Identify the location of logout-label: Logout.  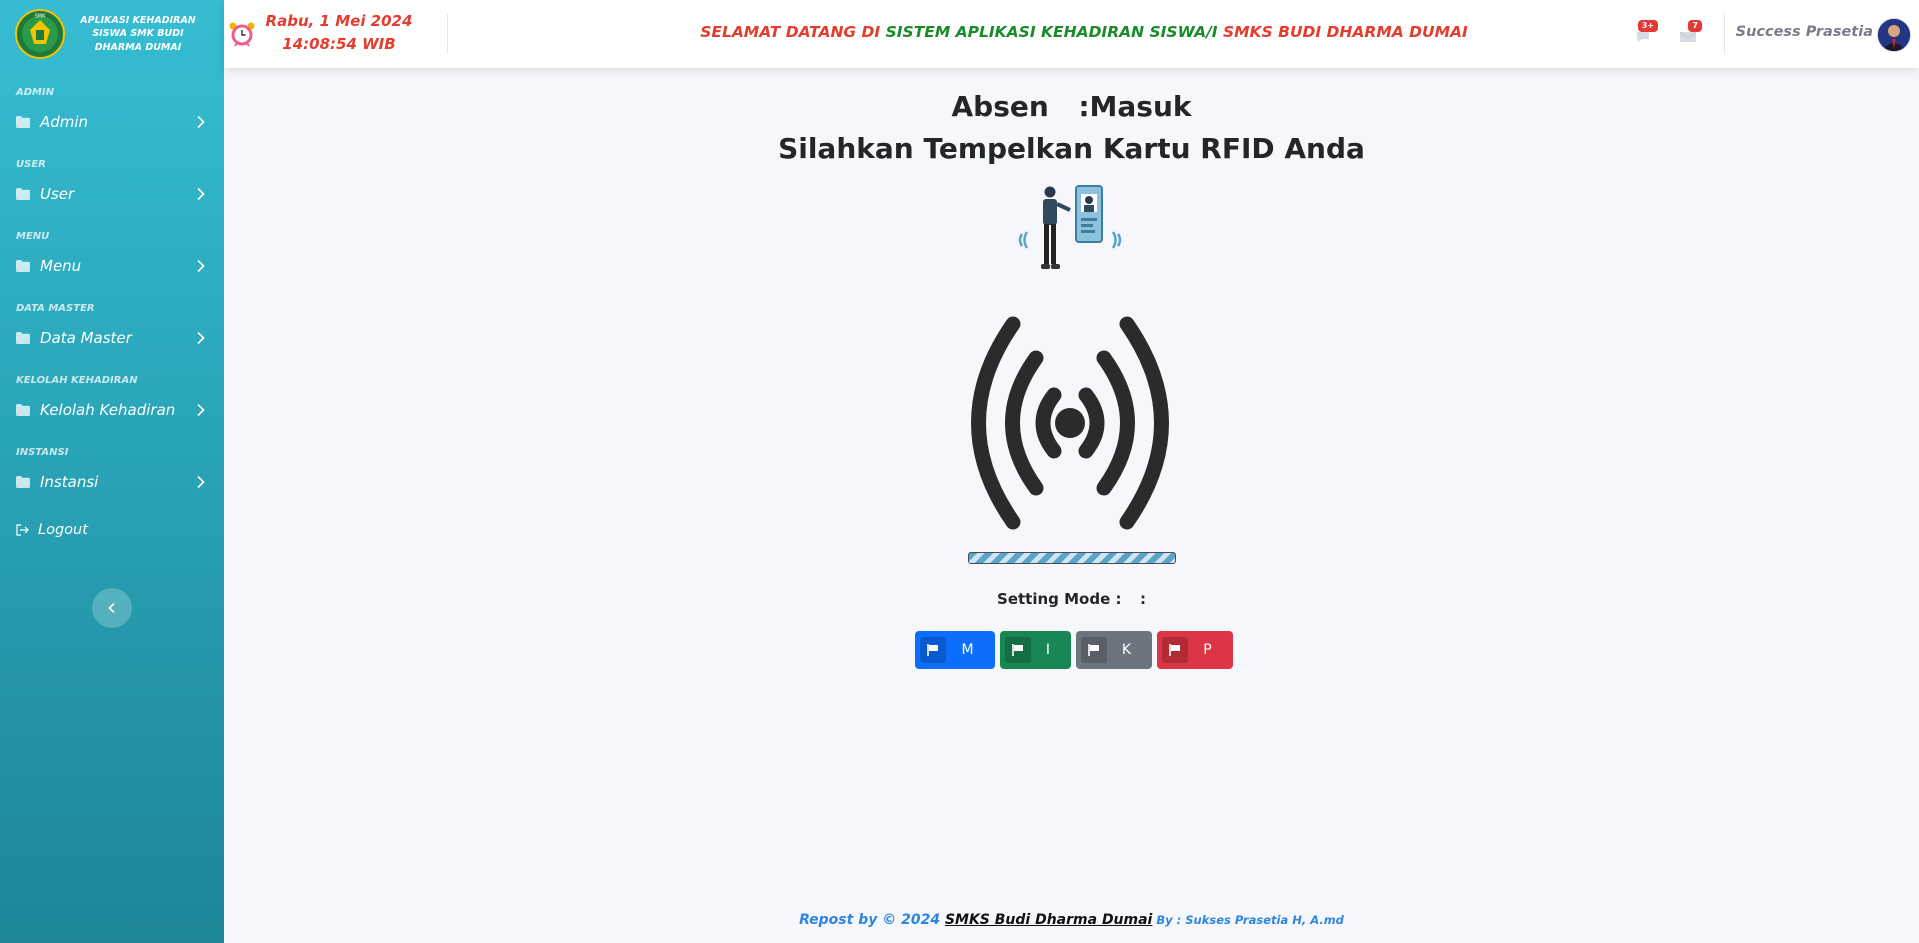
(63, 530).